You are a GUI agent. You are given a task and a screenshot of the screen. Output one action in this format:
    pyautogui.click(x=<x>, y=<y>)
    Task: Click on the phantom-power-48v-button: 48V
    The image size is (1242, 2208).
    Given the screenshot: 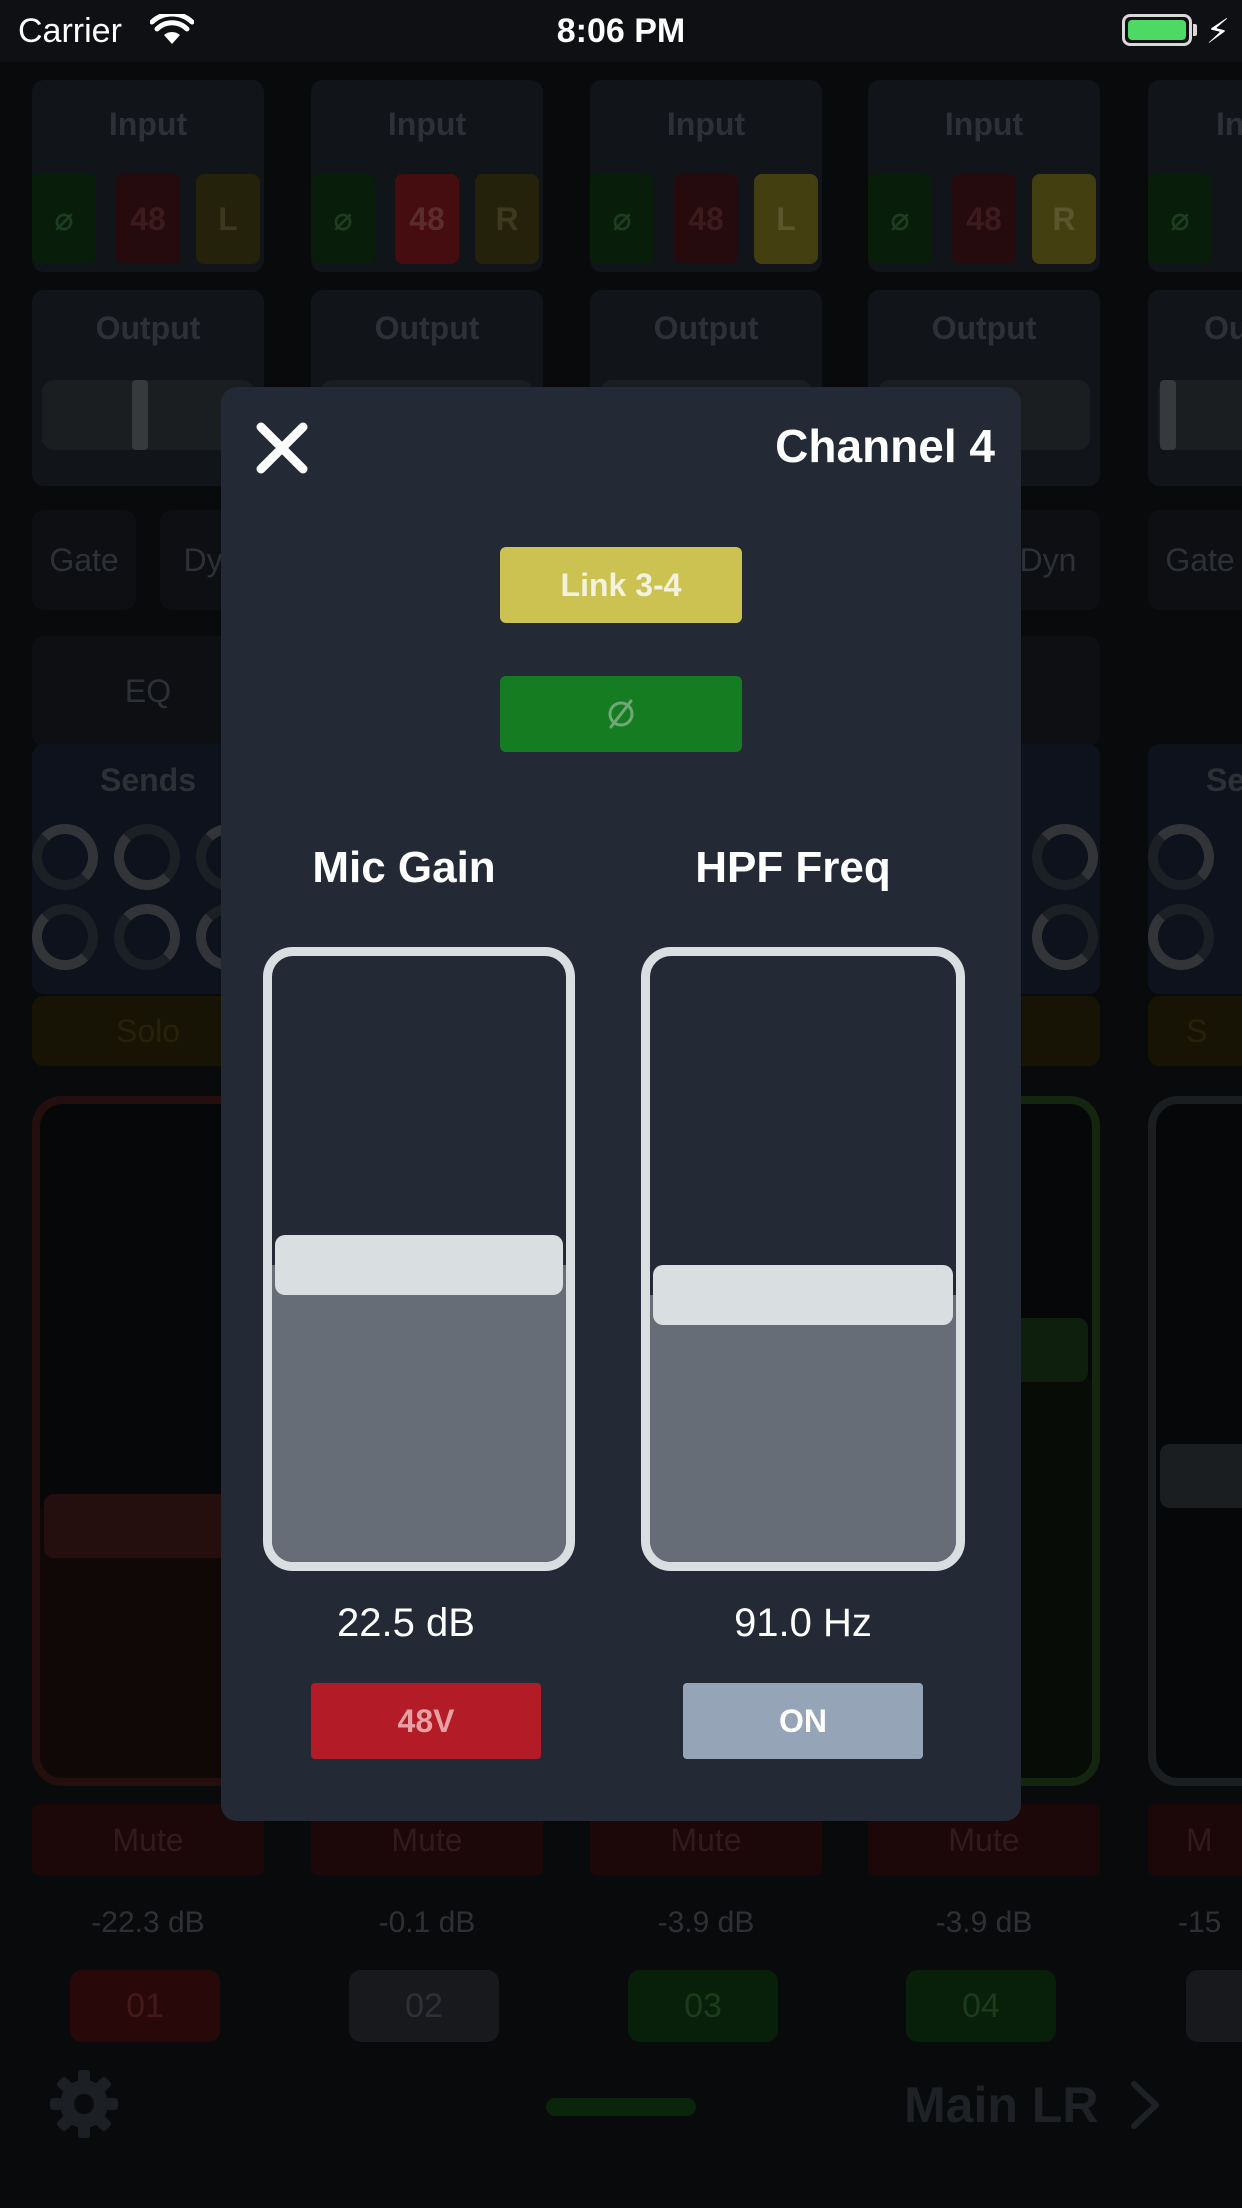 What is the action you would take?
    pyautogui.click(x=426, y=1721)
    